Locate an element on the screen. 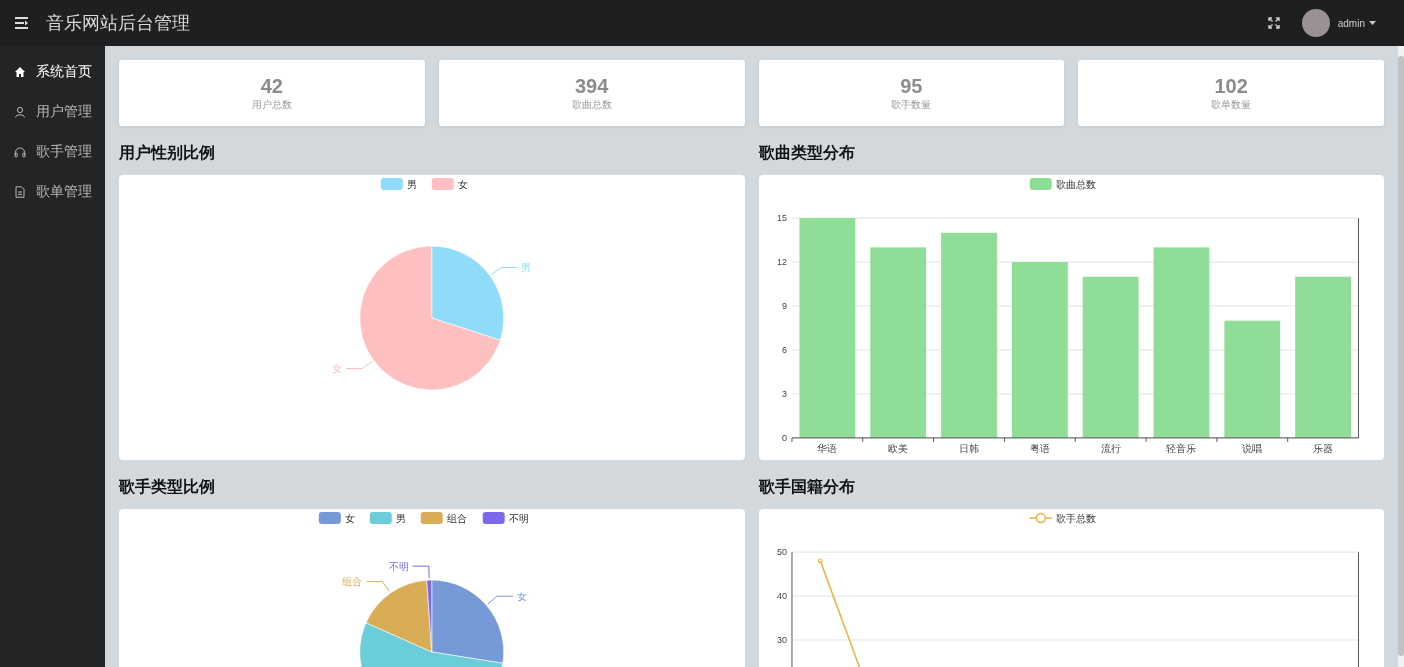  headphones-icon is located at coordinates (20, 152).